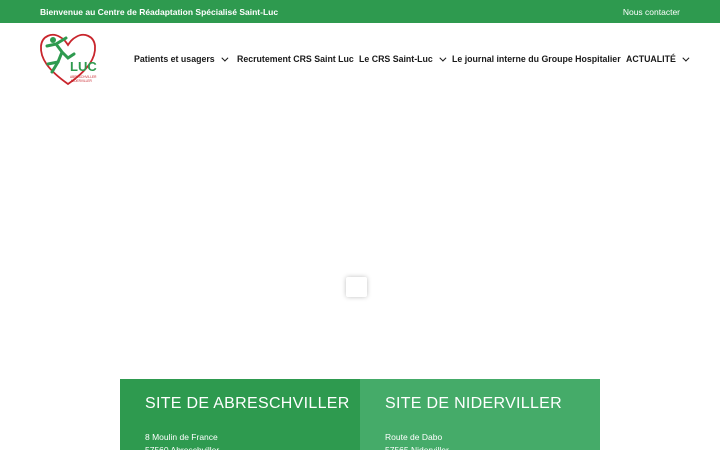 The height and width of the screenshot is (455, 720). I want to click on site-title: SITE DE NIDERVILLER, so click(474, 403).